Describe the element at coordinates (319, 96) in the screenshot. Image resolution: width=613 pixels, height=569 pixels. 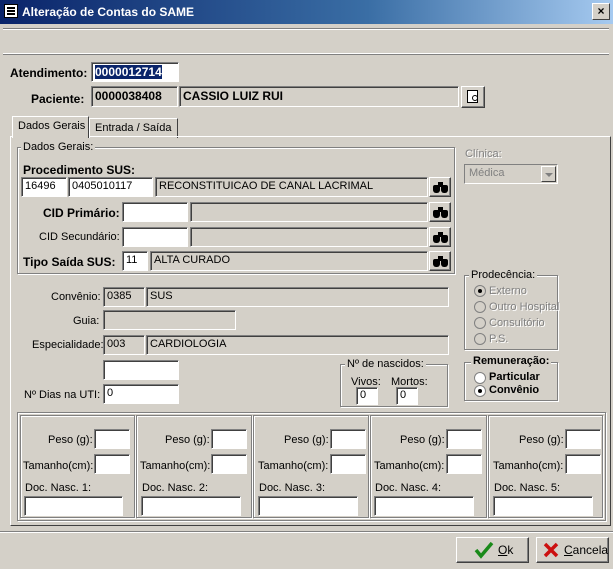
I see `paciente-name-field: CASSIO LUIZ RUI` at that location.